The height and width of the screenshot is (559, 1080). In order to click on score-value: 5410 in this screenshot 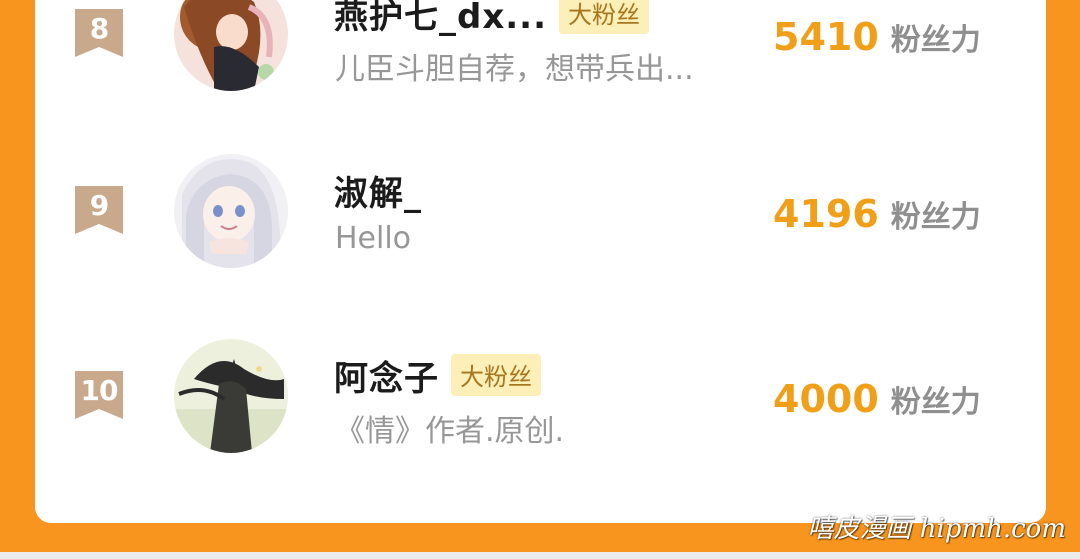, I will do `click(826, 37)`.